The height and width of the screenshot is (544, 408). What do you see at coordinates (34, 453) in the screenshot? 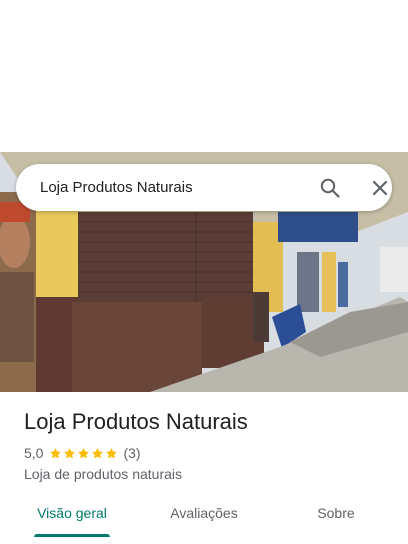
I see `rating-value: 5,0` at bounding box center [34, 453].